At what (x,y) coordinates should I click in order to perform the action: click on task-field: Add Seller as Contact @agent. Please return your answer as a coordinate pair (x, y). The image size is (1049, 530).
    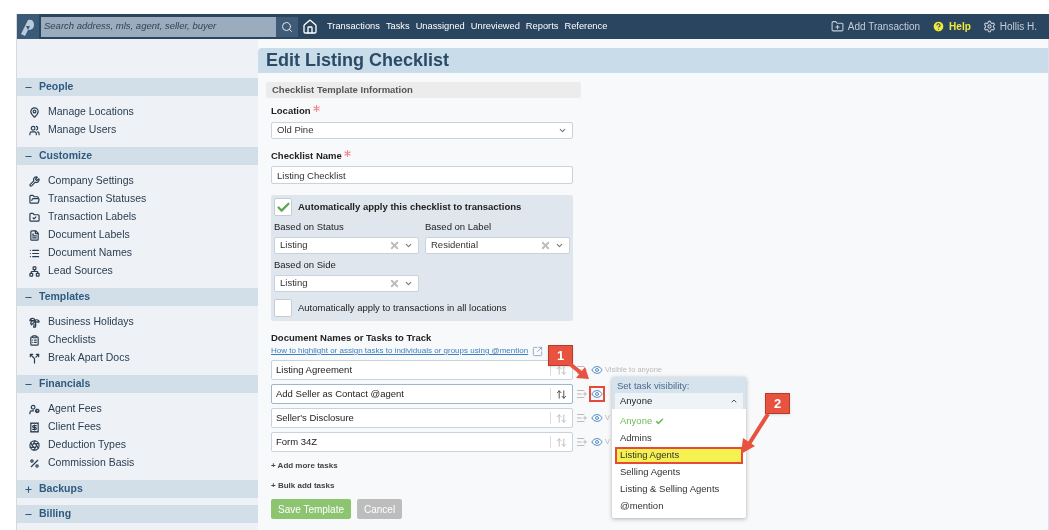
    Looking at the image, I should click on (422, 394).